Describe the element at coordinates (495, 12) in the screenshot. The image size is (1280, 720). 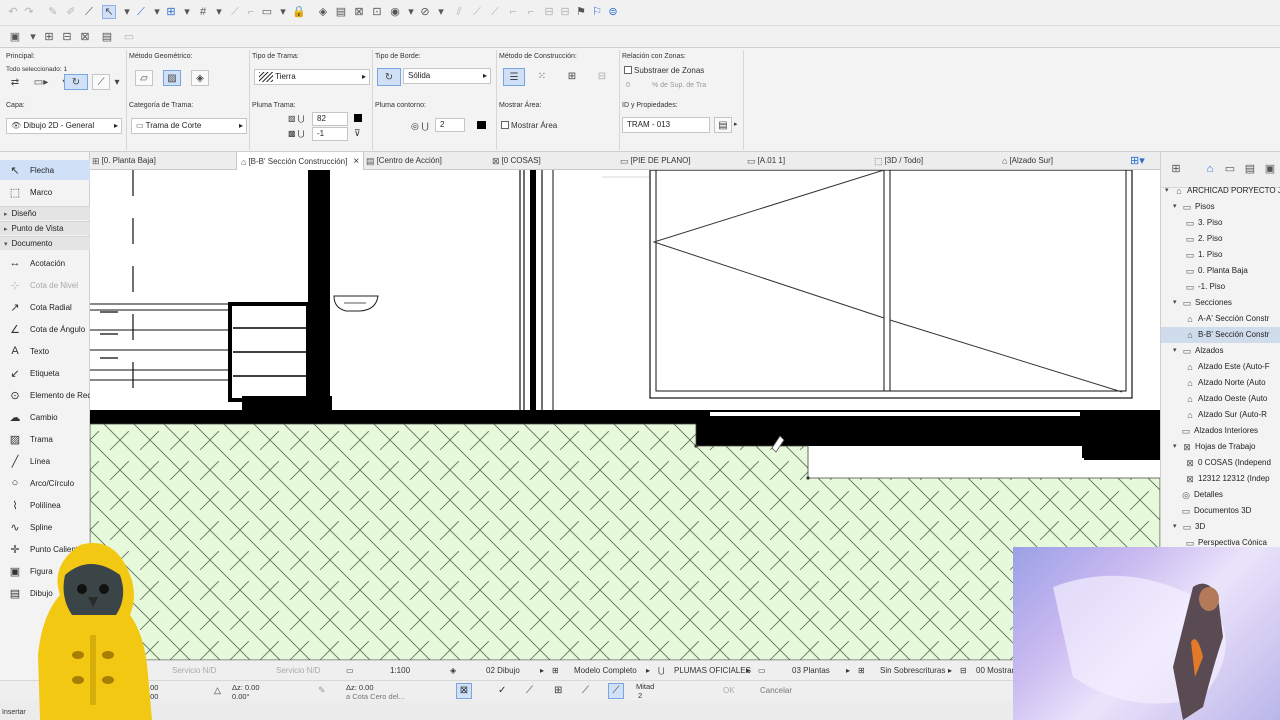
I see `trace-move-icon: ⟋` at that location.